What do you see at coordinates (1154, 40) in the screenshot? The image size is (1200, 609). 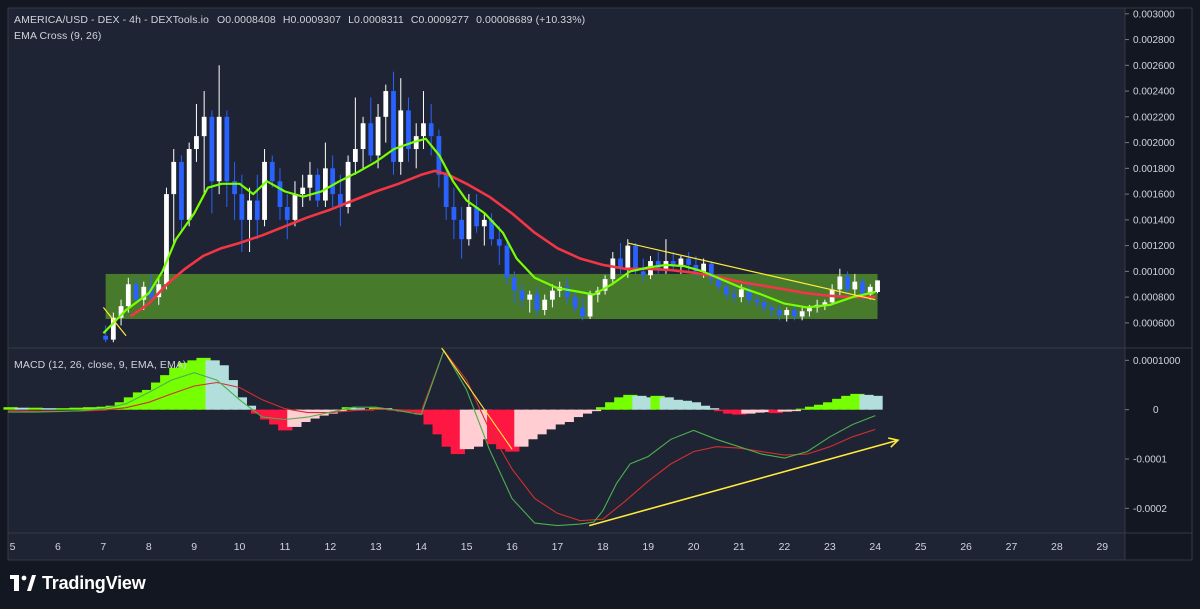 I see `price-tick-label: 0.002800` at bounding box center [1154, 40].